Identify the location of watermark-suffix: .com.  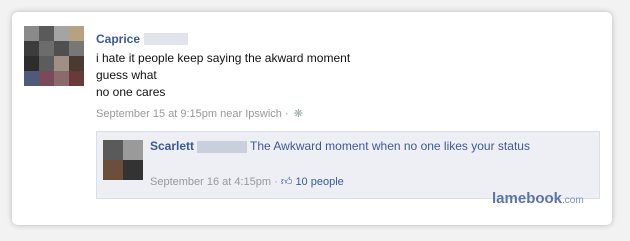
(573, 200).